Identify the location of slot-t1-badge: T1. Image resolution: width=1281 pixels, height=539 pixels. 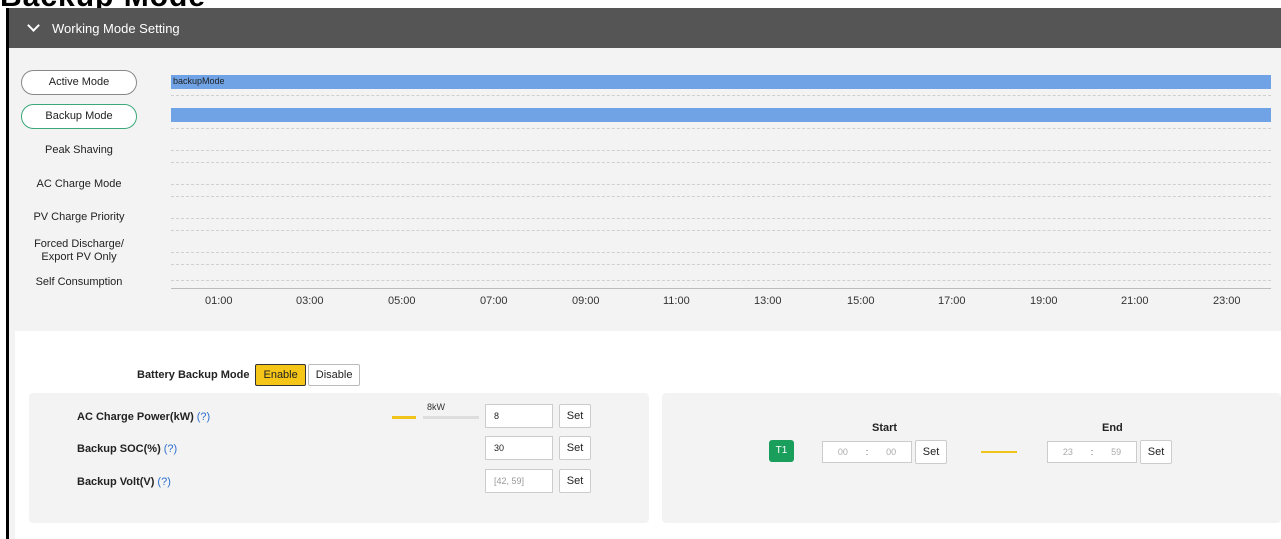
(781, 451).